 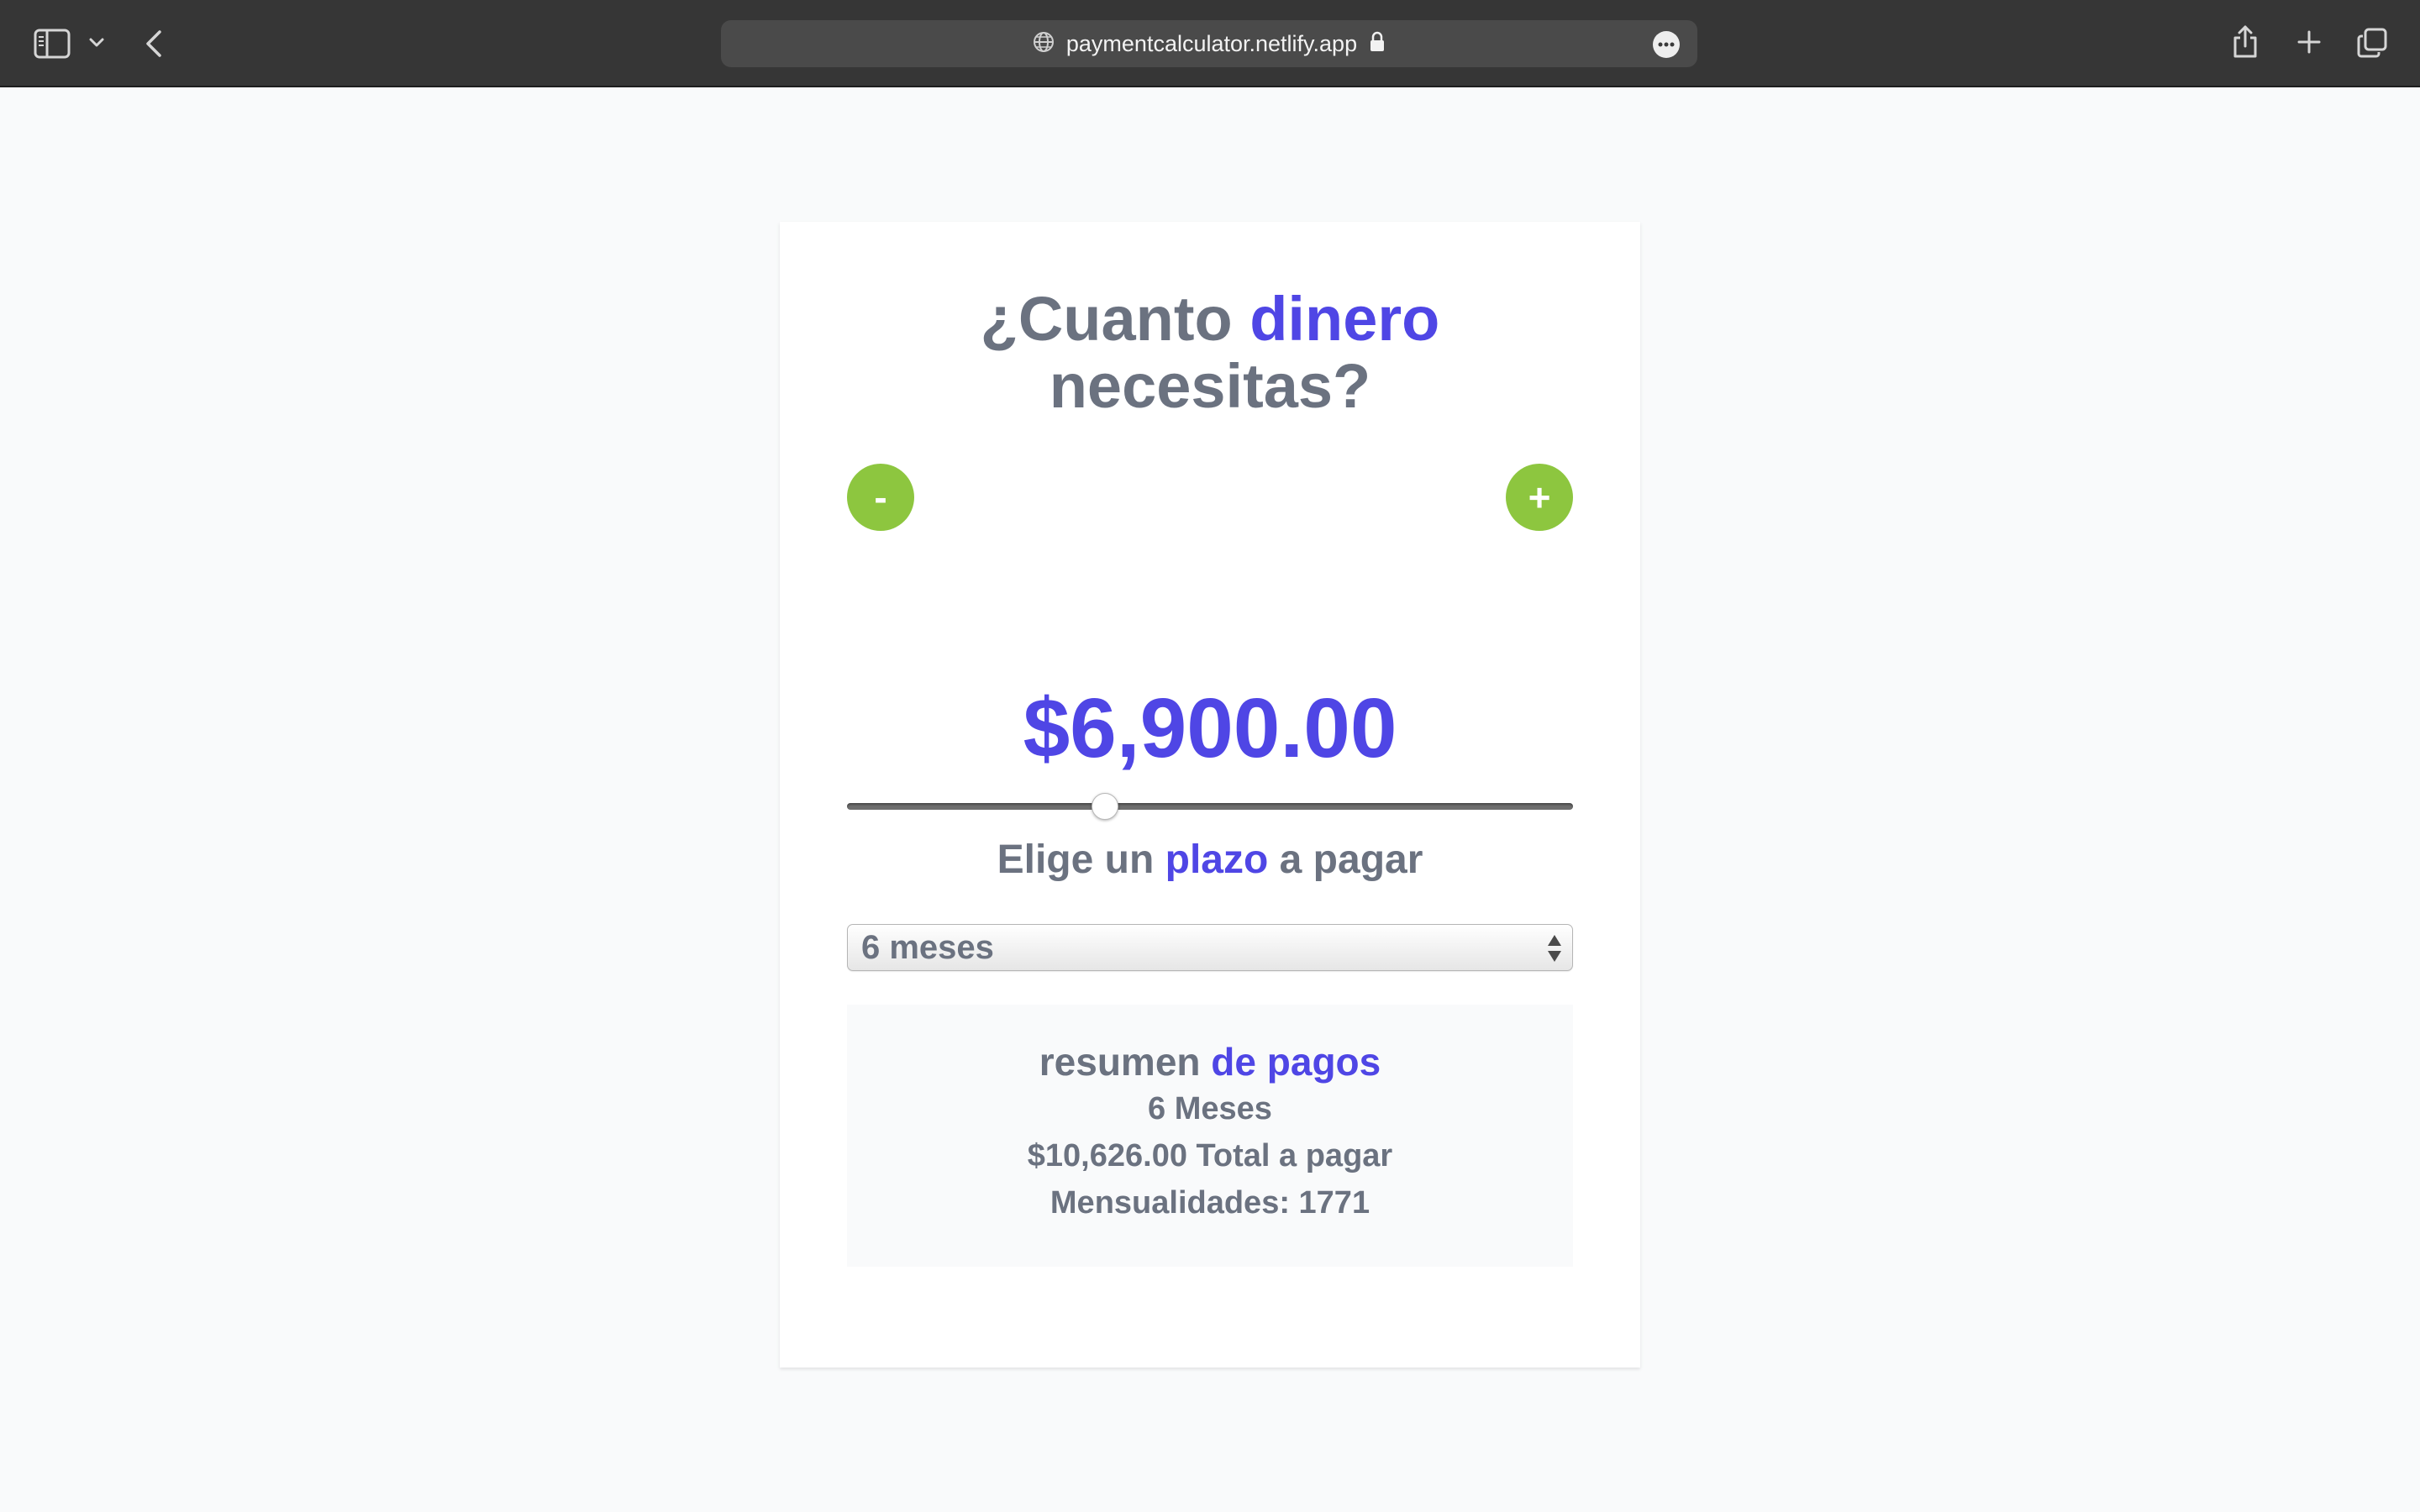 I want to click on lock-icon, so click(x=1377, y=44).